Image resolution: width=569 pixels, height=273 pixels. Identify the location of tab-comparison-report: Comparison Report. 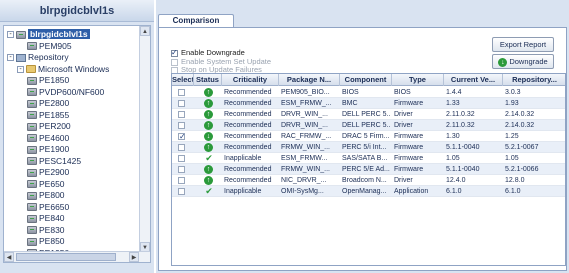
(196, 25).